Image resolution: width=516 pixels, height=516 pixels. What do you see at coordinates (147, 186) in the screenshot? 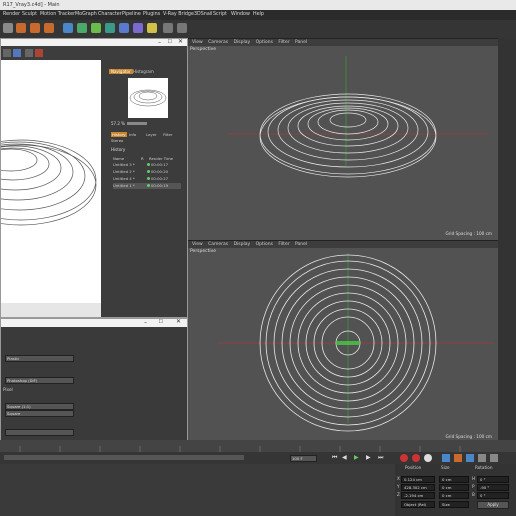
I see `history-row-selected: Untitled 1 * 00:00:19` at bounding box center [147, 186].